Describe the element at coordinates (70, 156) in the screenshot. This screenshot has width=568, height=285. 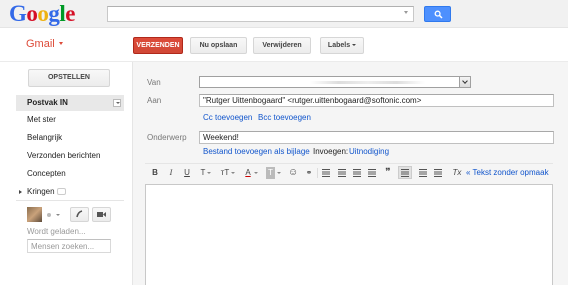
I see `sidebar-item-sent: Verzonden berichten` at that location.